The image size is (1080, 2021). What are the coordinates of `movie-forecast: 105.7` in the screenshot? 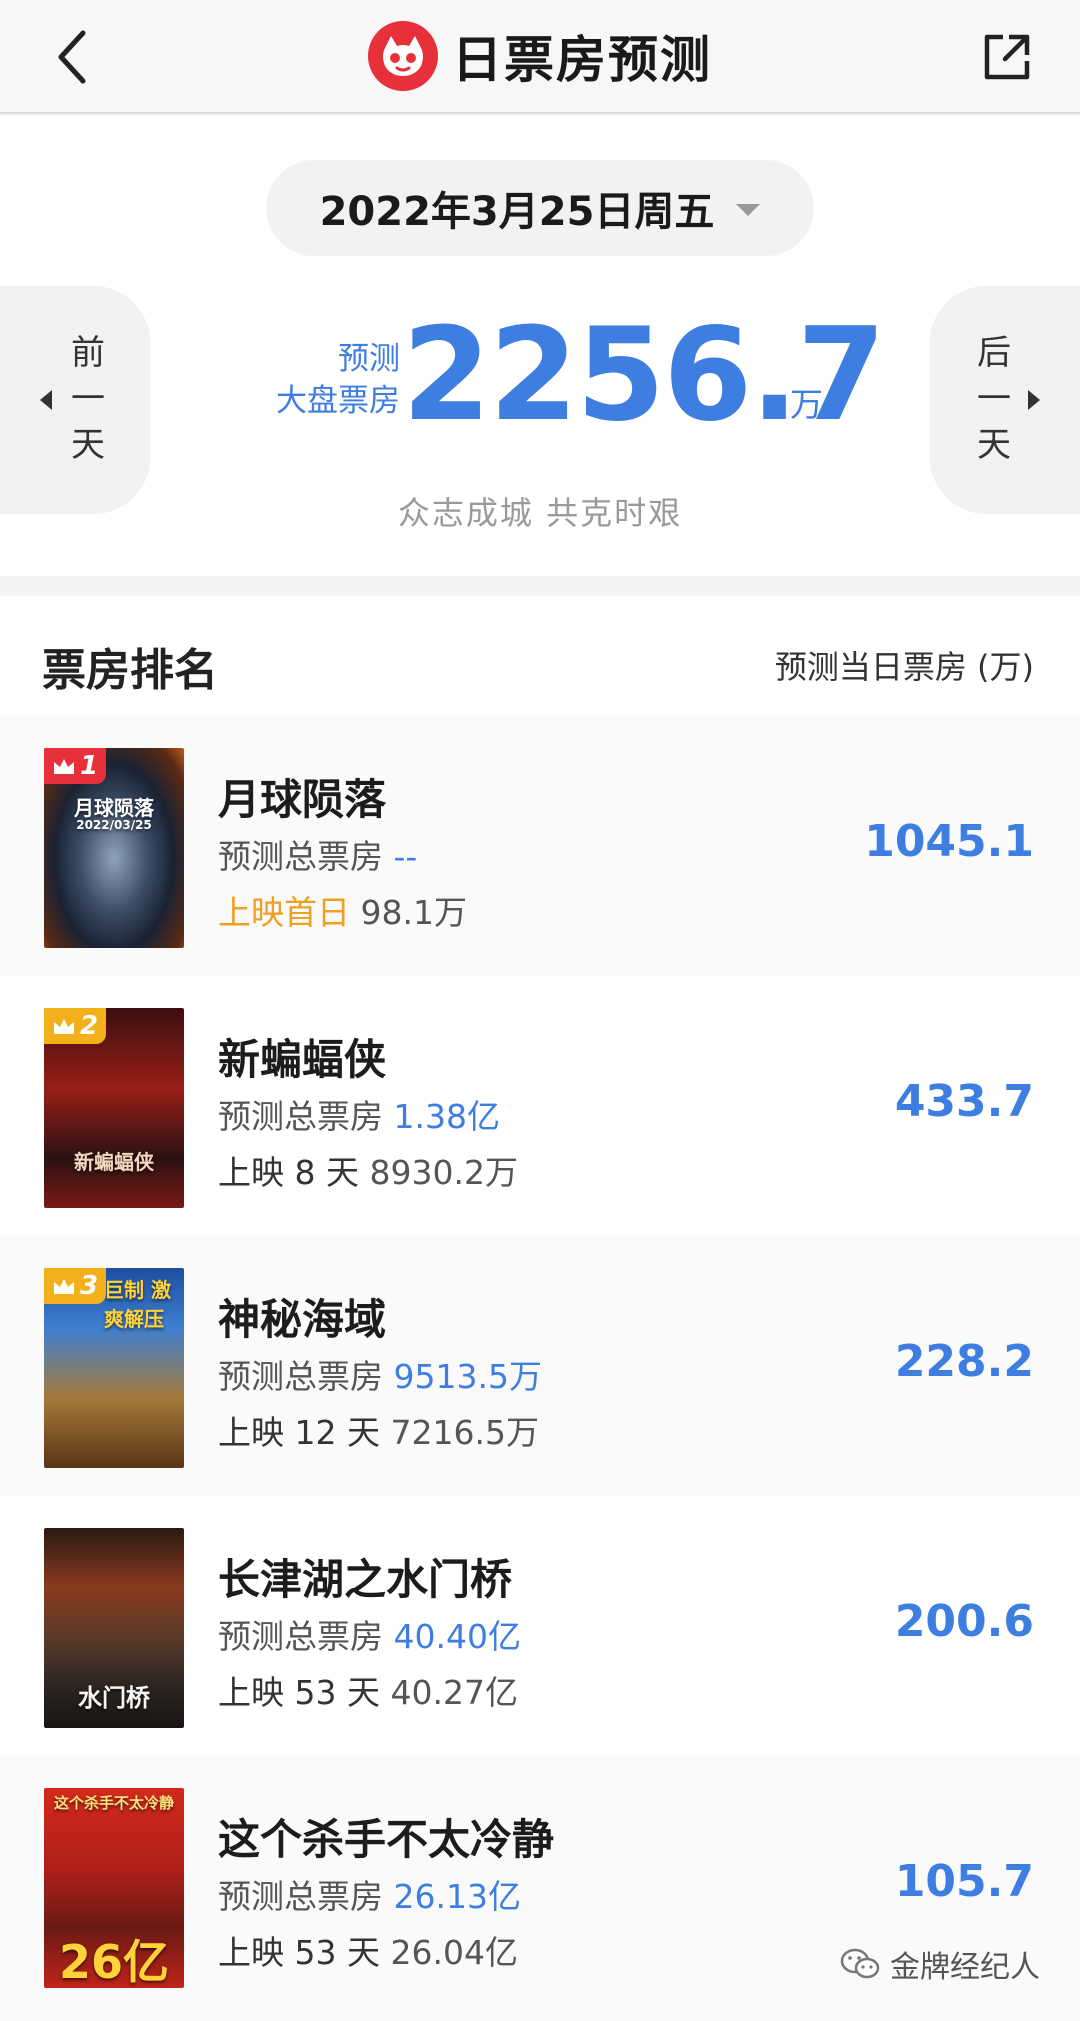 It's located at (964, 1881).